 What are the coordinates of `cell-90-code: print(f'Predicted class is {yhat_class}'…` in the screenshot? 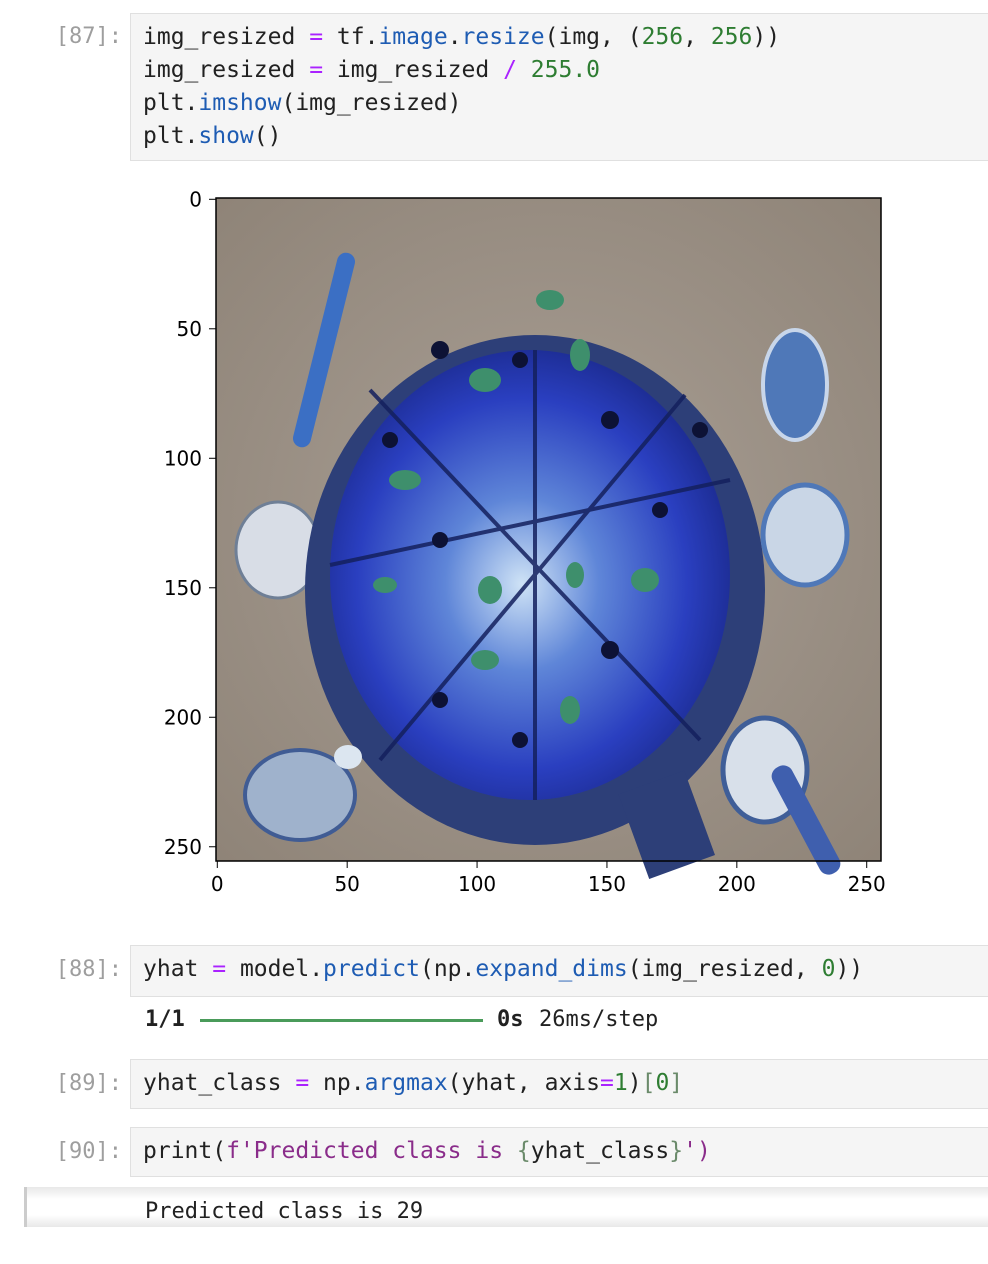 It's located at (559, 1152).